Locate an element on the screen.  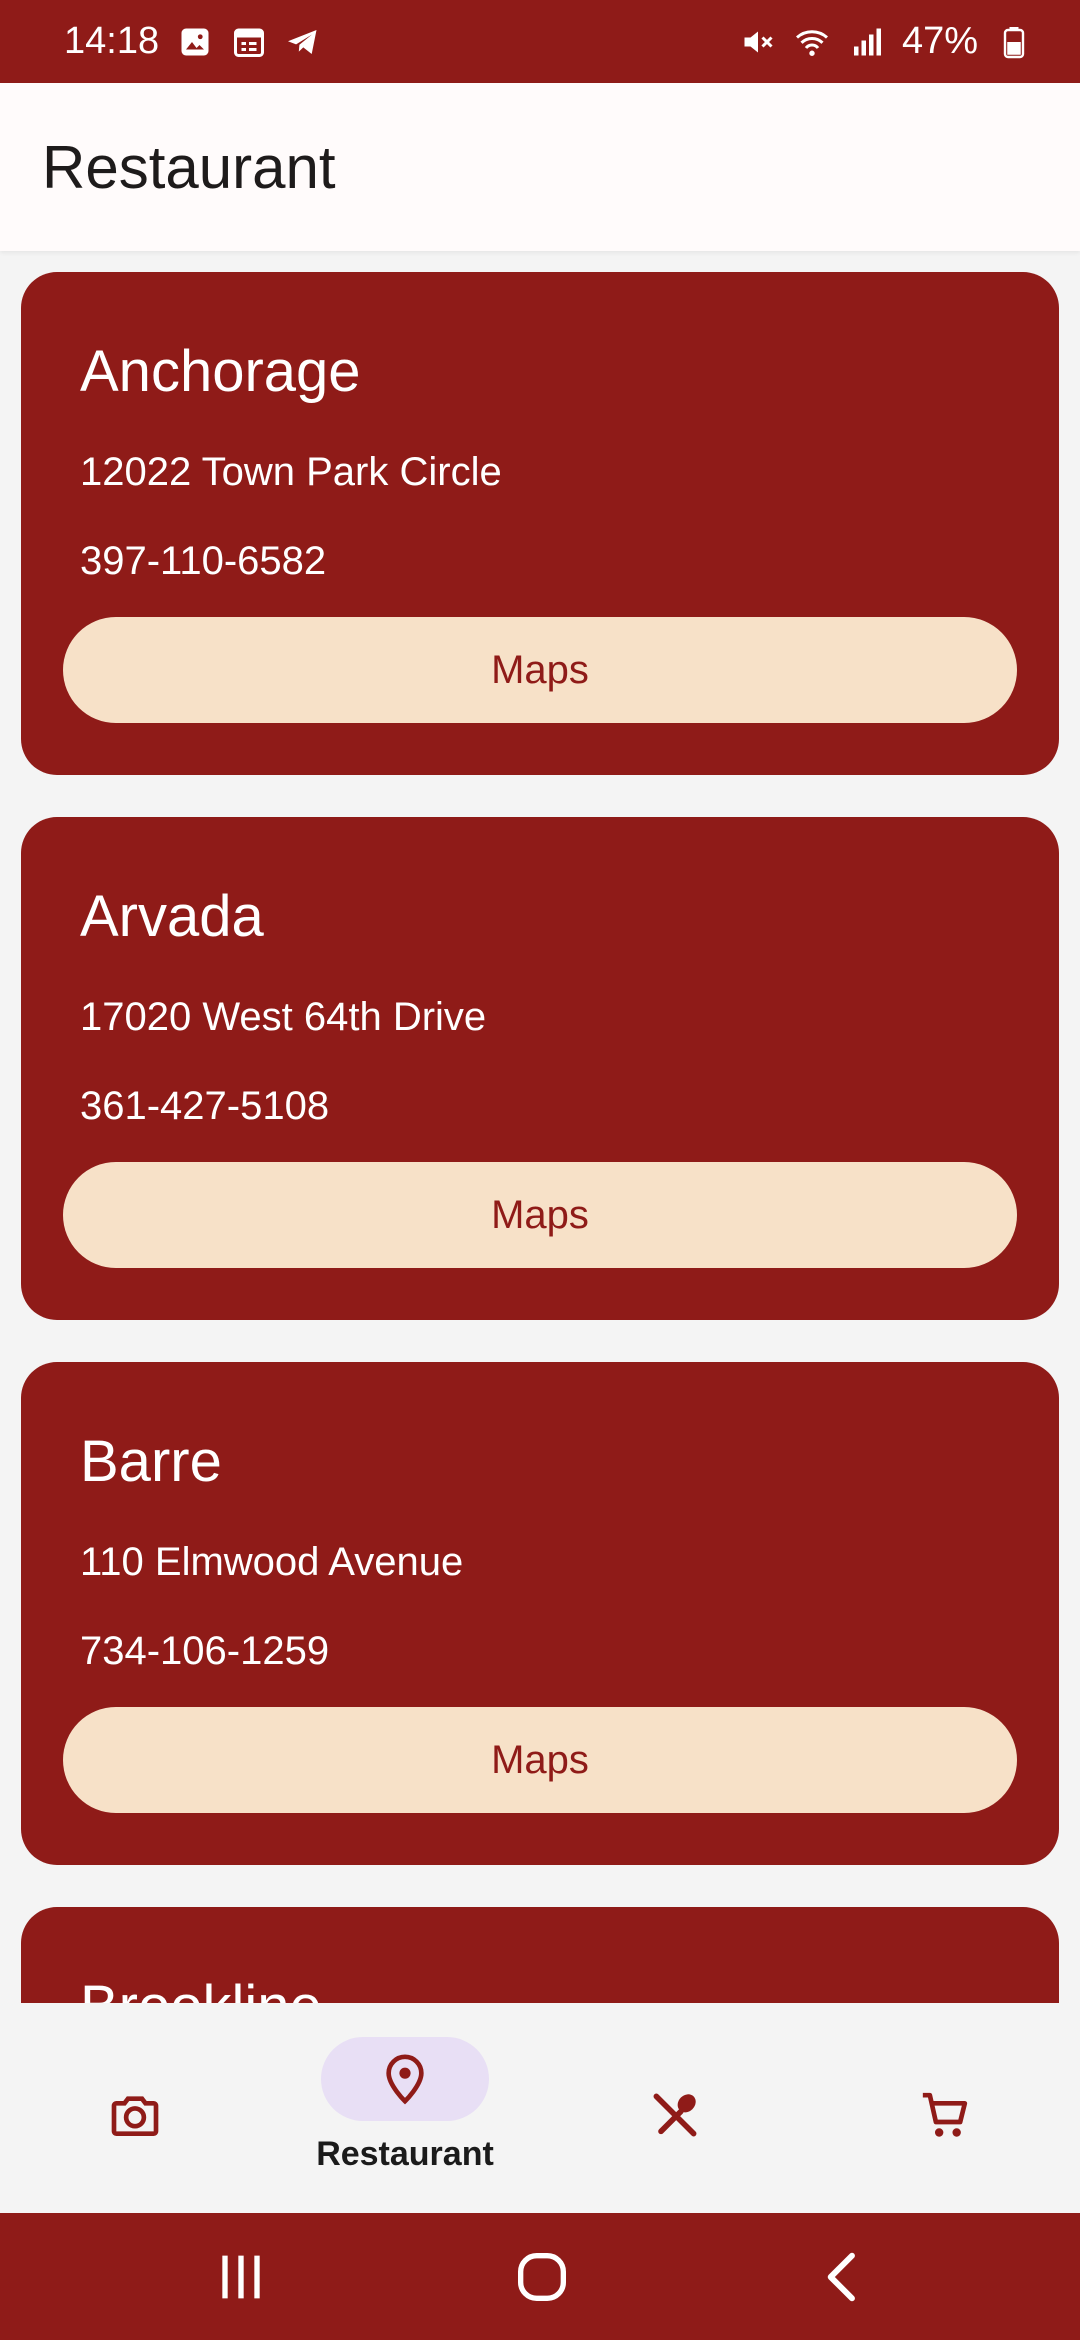
back-button is located at coordinates (844, 2277).